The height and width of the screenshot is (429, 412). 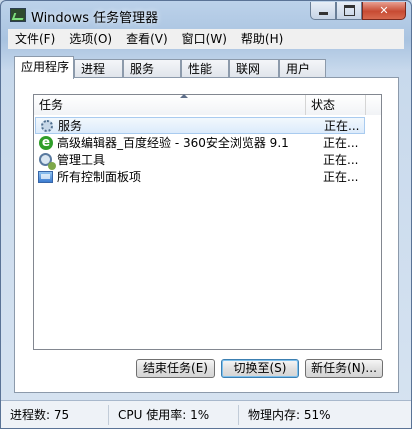 What do you see at coordinates (175, 368) in the screenshot?
I see `end-task-button: 结束任务(E)` at bounding box center [175, 368].